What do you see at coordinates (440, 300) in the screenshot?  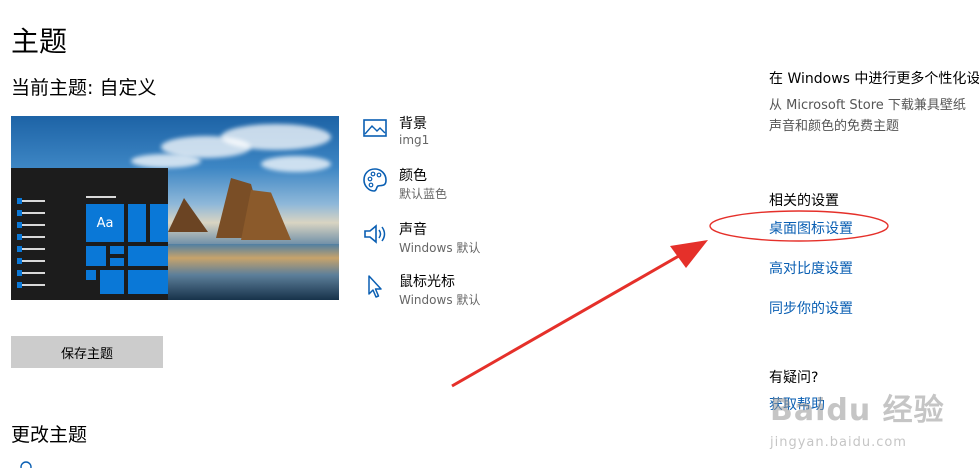 I see `option-cursor-value: Windows 默认` at bounding box center [440, 300].